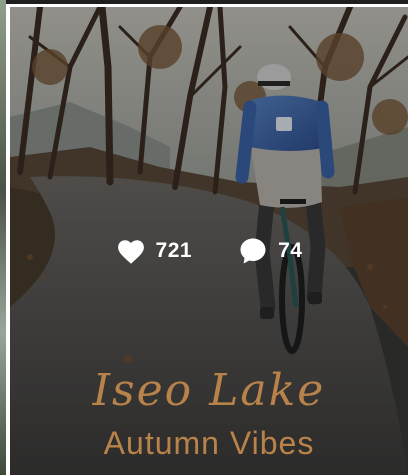 The image size is (408, 475). What do you see at coordinates (174, 250) in the screenshot?
I see `likes-count: 721` at bounding box center [174, 250].